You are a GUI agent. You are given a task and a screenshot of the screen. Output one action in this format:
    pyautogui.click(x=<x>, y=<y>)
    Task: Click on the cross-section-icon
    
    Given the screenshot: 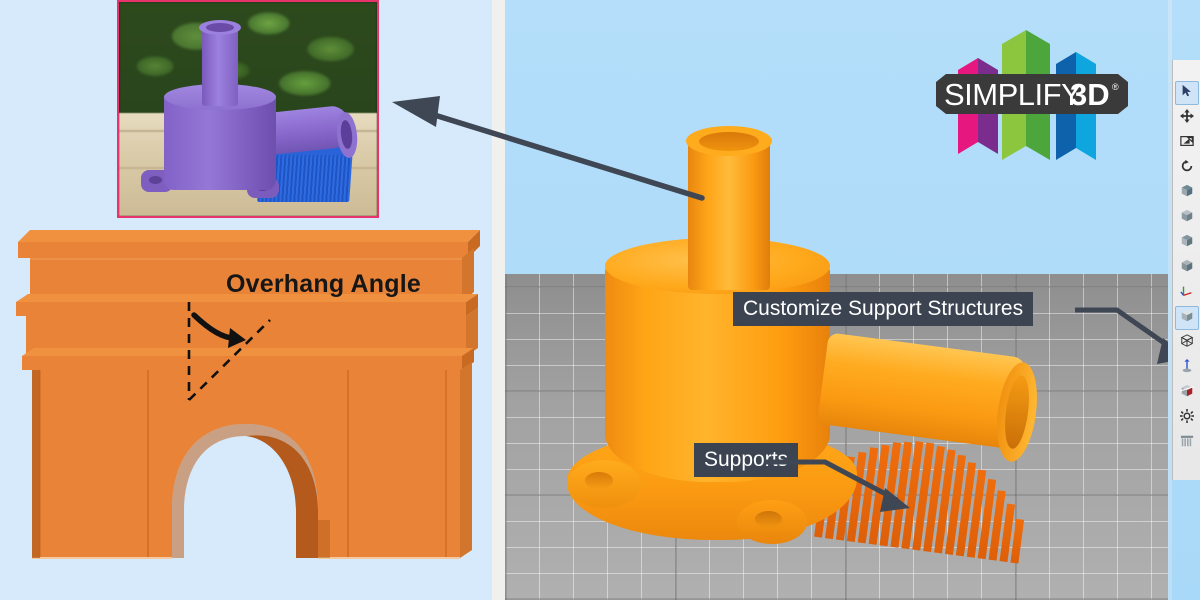 What is the action you would take?
    pyautogui.click(x=1186, y=393)
    